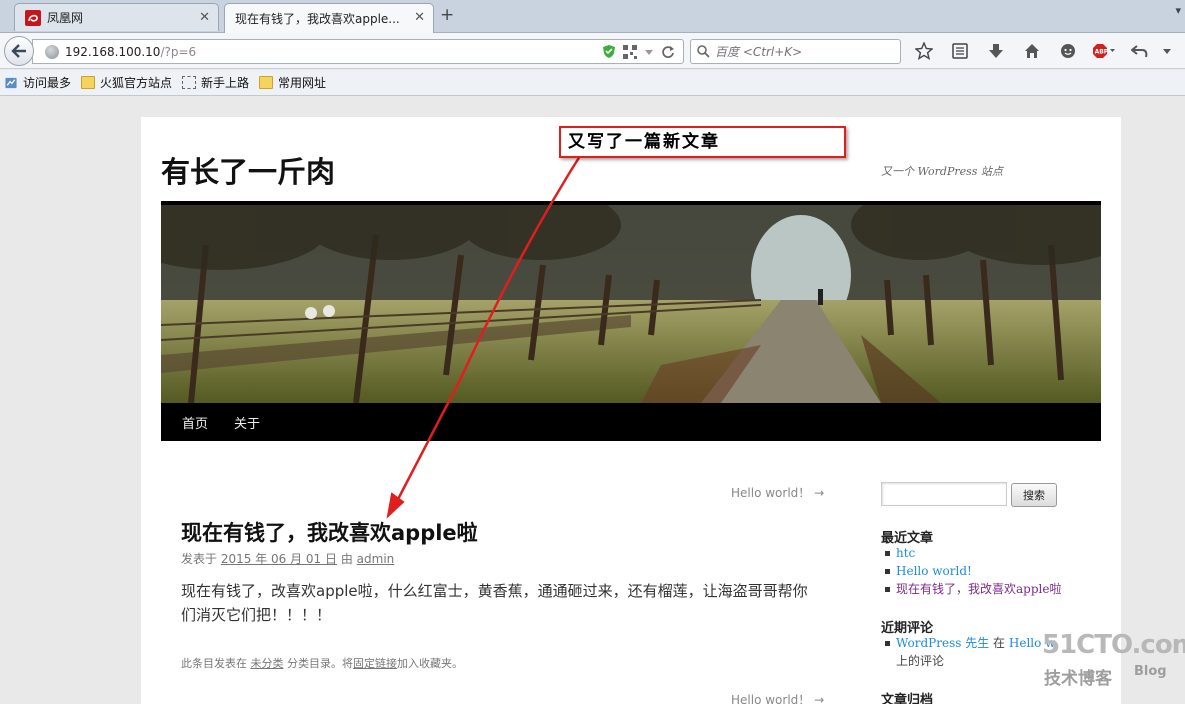 The width and height of the screenshot is (1185, 704). What do you see at coordinates (376, 559) in the screenshot?
I see `post-author-link: admin` at bounding box center [376, 559].